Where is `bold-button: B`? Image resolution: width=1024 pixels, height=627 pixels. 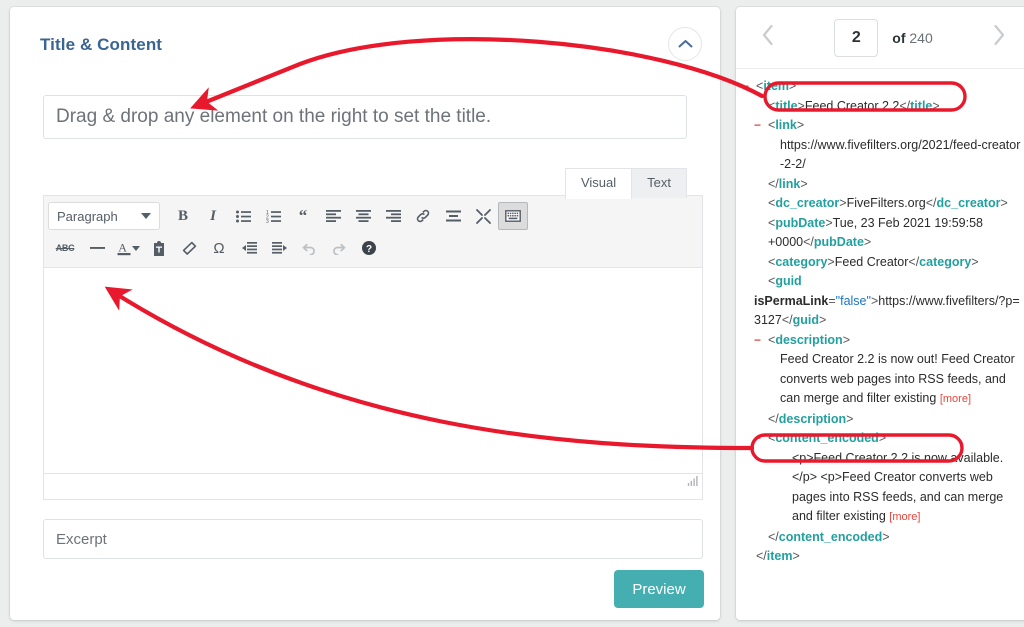
bold-button: B is located at coordinates (183, 216).